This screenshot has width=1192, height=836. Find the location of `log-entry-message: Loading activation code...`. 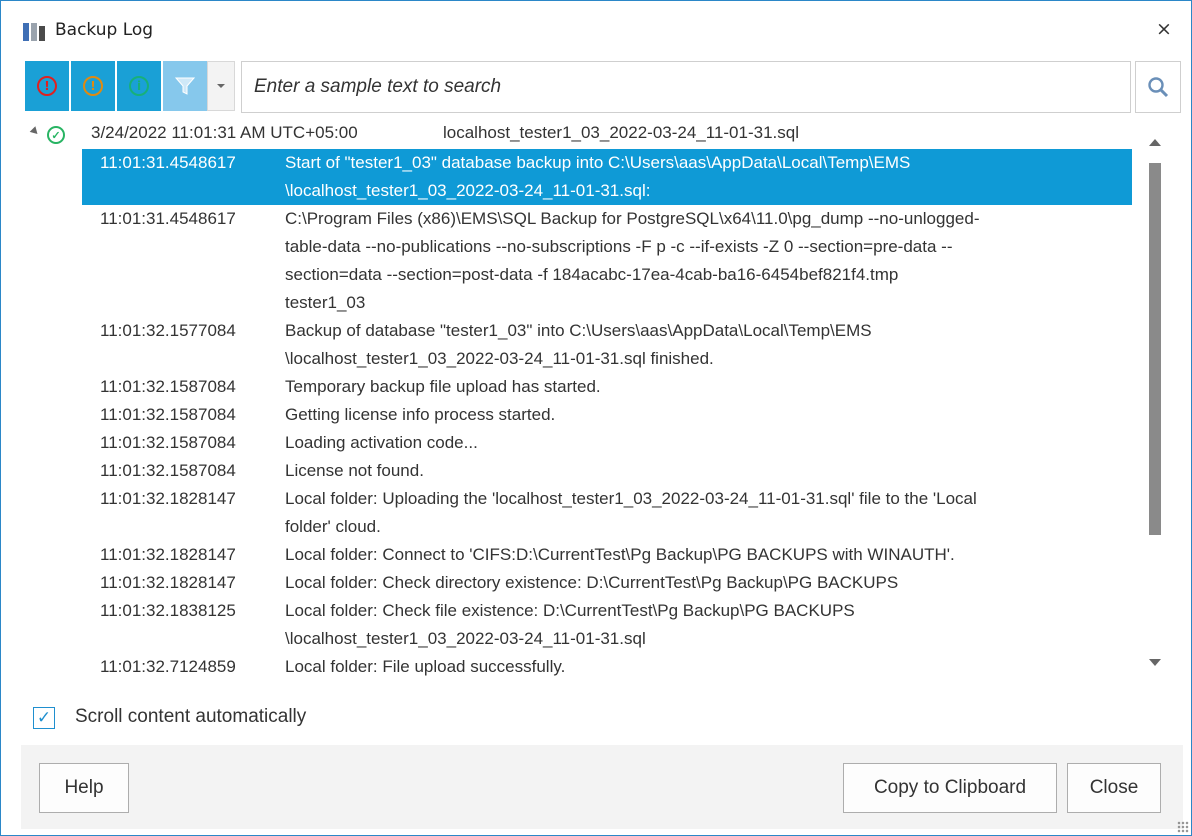

log-entry-message: Loading activation code... is located at coordinates (710, 443).